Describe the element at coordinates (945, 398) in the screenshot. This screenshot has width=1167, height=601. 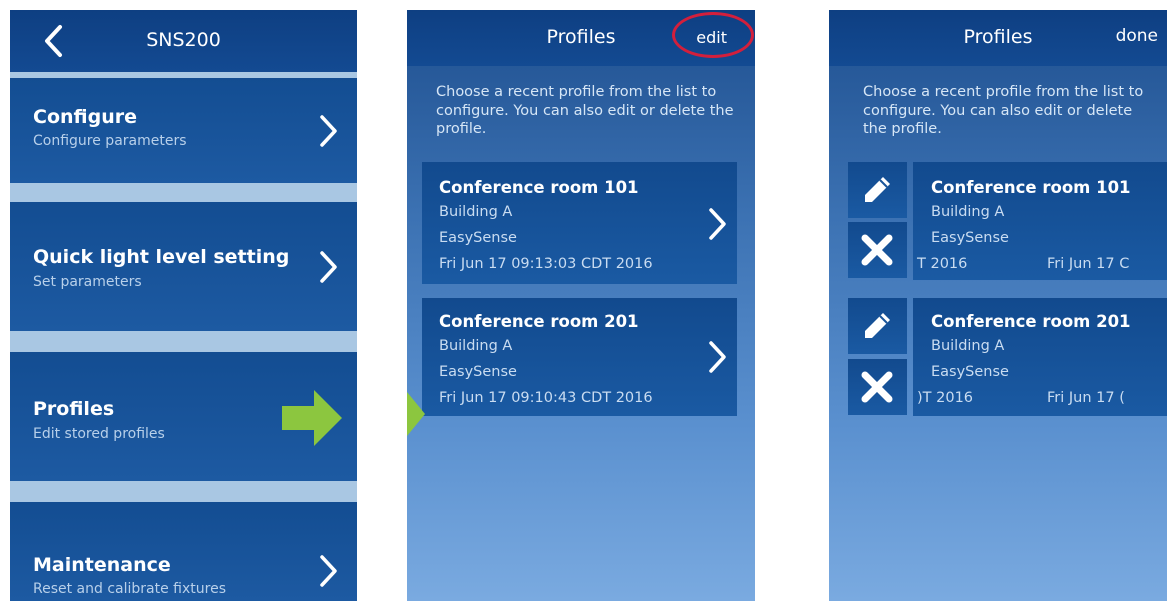
I see `profile-date-fragment: )T 2016` at that location.